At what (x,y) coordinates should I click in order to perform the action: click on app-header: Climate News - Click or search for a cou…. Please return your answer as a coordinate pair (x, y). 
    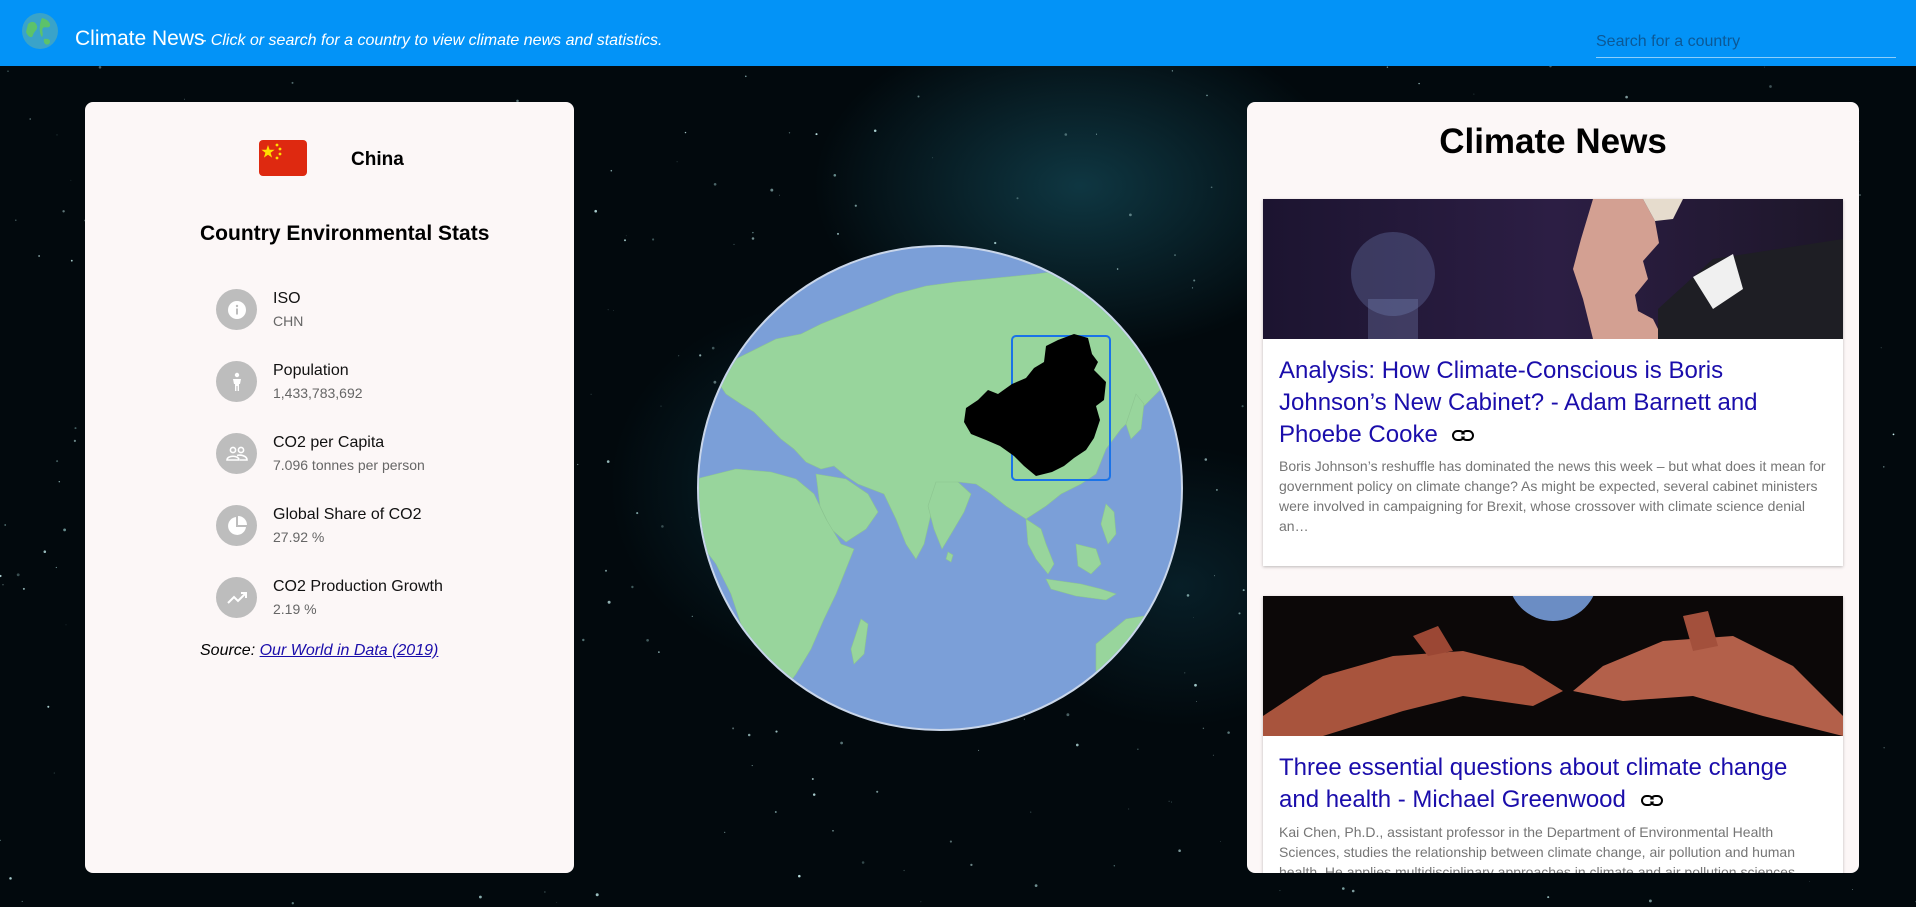
    Looking at the image, I should click on (958, 33).